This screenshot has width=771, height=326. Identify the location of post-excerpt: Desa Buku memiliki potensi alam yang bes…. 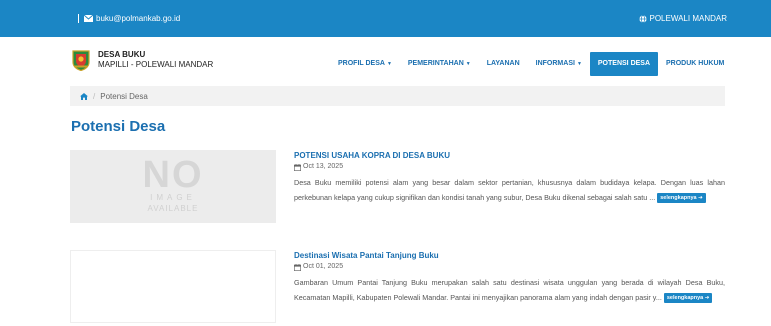
(509, 190).